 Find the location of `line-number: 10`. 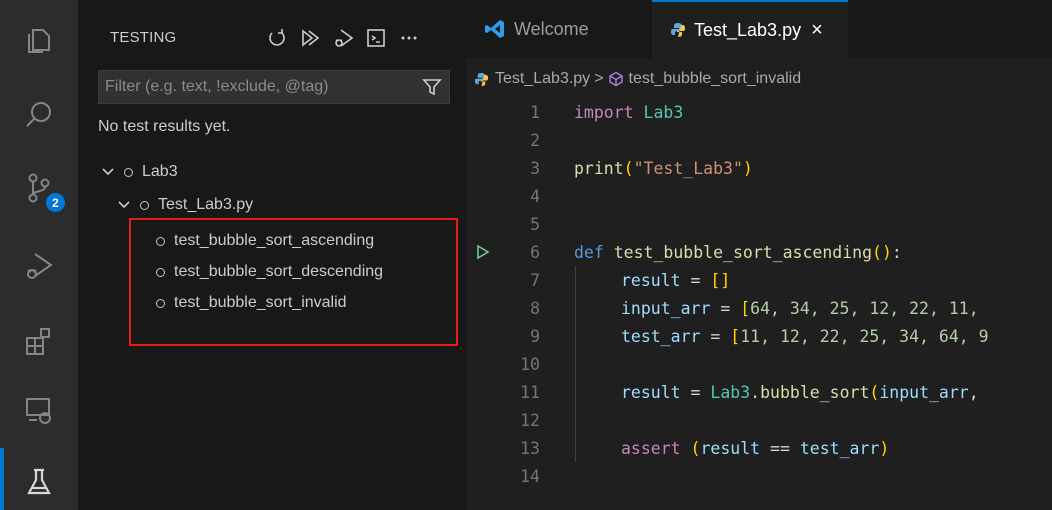

line-number: 10 is located at coordinates (530, 364).